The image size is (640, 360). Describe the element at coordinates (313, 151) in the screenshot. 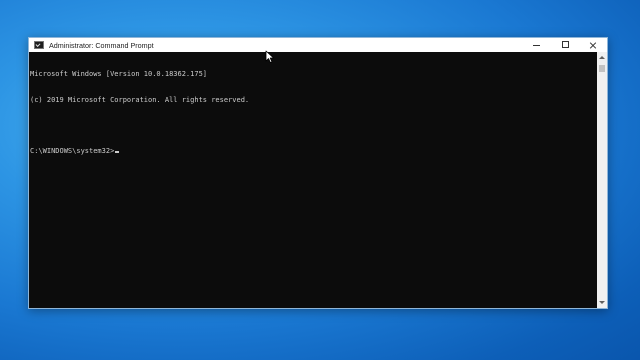

I see `console-prompt-line: C:\WINDOWS\system32>` at that location.